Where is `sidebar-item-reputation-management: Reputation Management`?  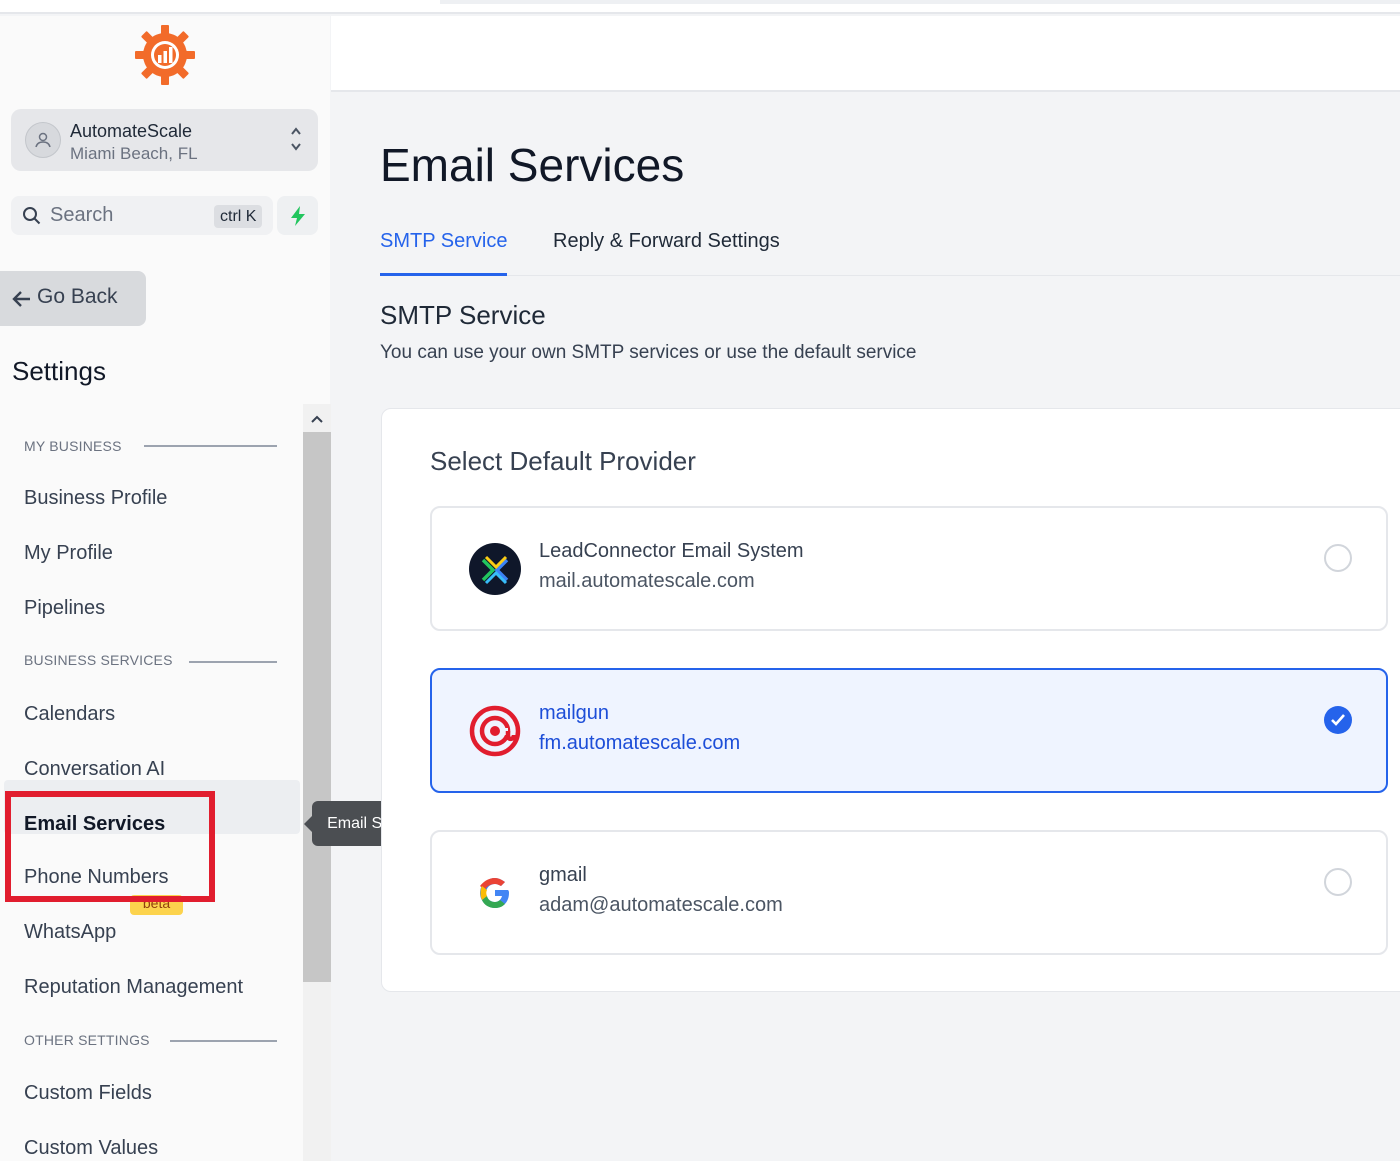
sidebar-item-reputation-management: Reputation Management is located at coordinates (133, 987).